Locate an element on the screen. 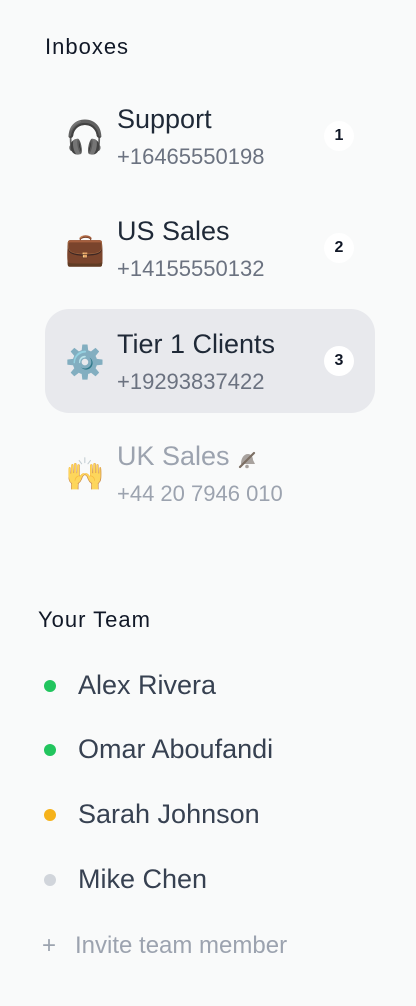 This screenshot has height=1006, width=416. inbox-name: Tier 1 Clients is located at coordinates (196, 344).